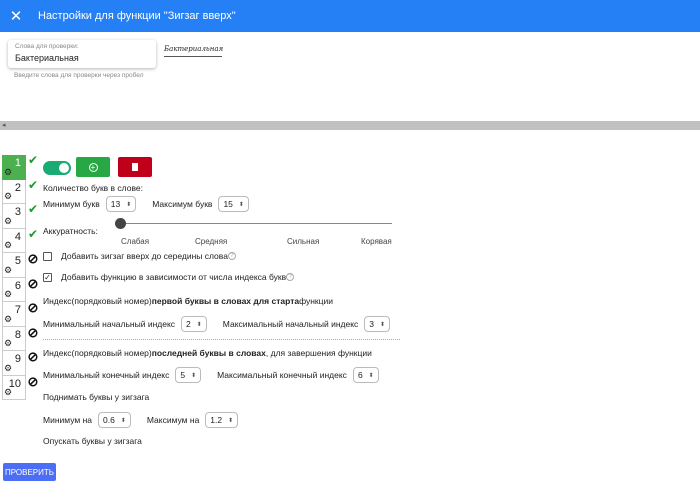 The height and width of the screenshot is (483, 700). Describe the element at coordinates (377, 324) in the screenshot. I see `max-start-stepper: 3 ⬍` at that location.